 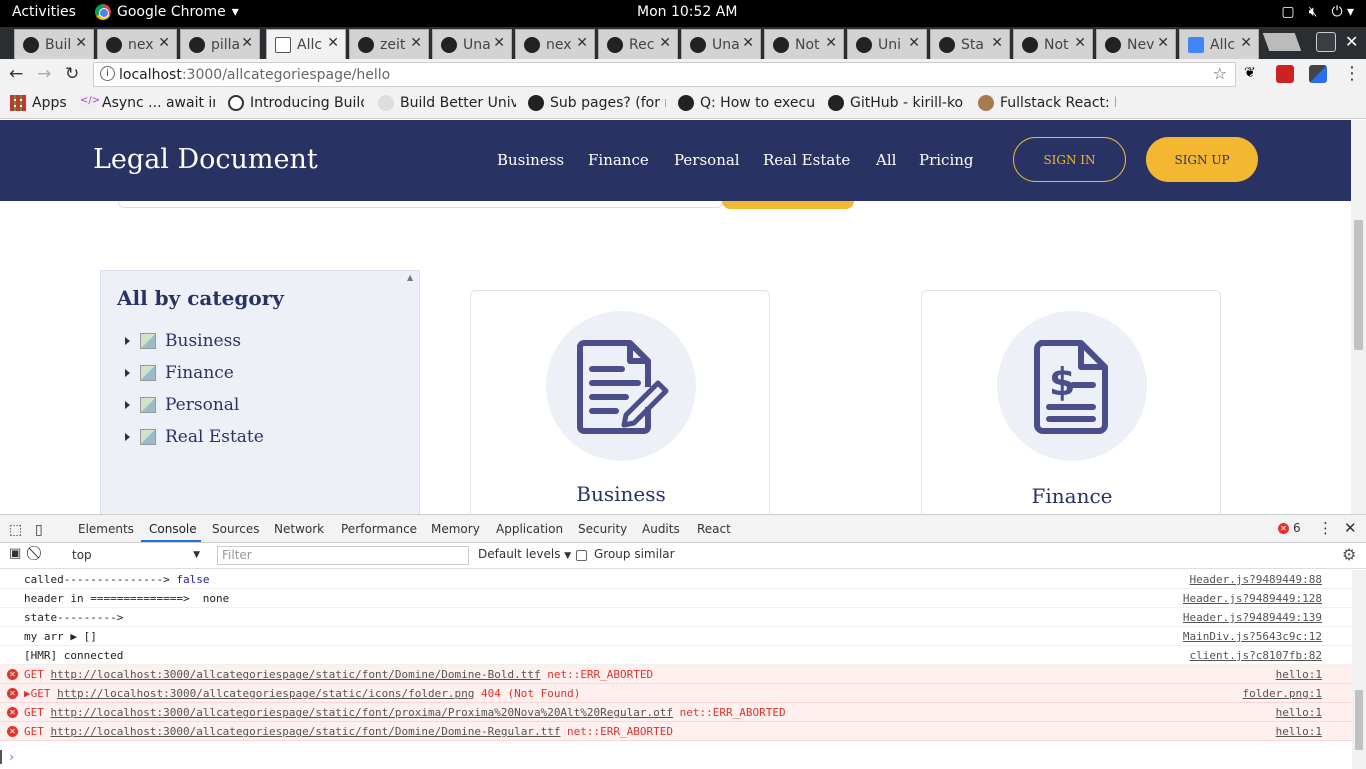 What do you see at coordinates (897, 103) in the screenshot?
I see `bookmark-item: GitHub - kirill-ko` at bounding box center [897, 103].